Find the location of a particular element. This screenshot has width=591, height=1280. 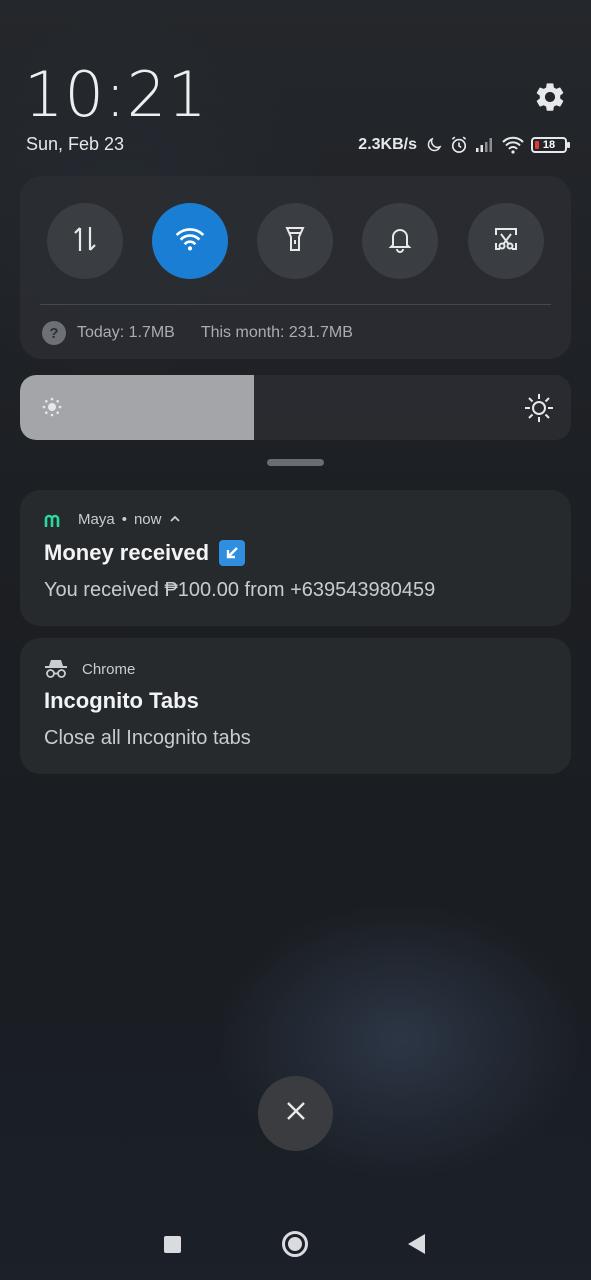

screenshot-toggle is located at coordinates (506, 241).